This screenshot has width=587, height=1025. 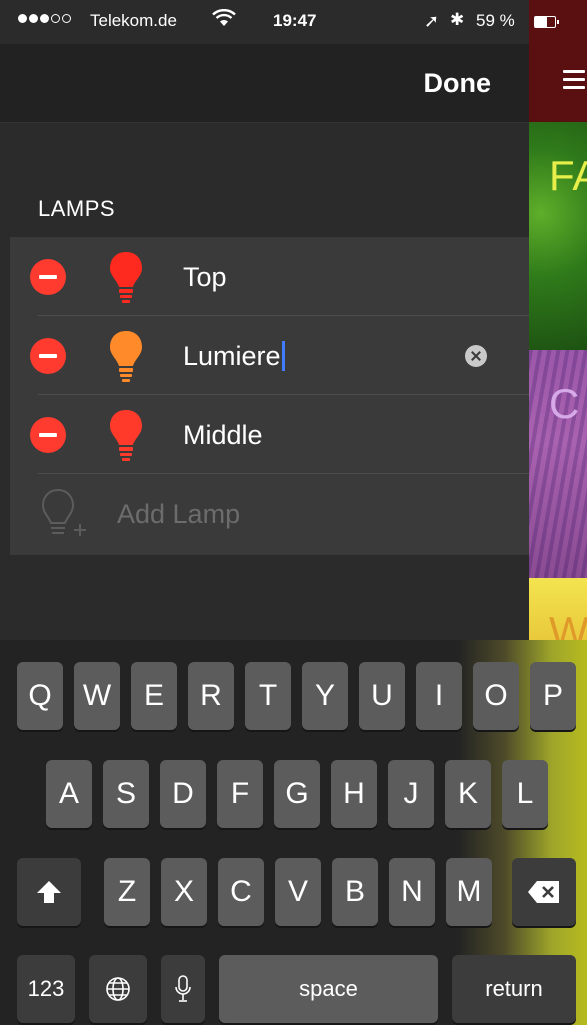 I want to click on key-e: E, so click(x=154, y=696).